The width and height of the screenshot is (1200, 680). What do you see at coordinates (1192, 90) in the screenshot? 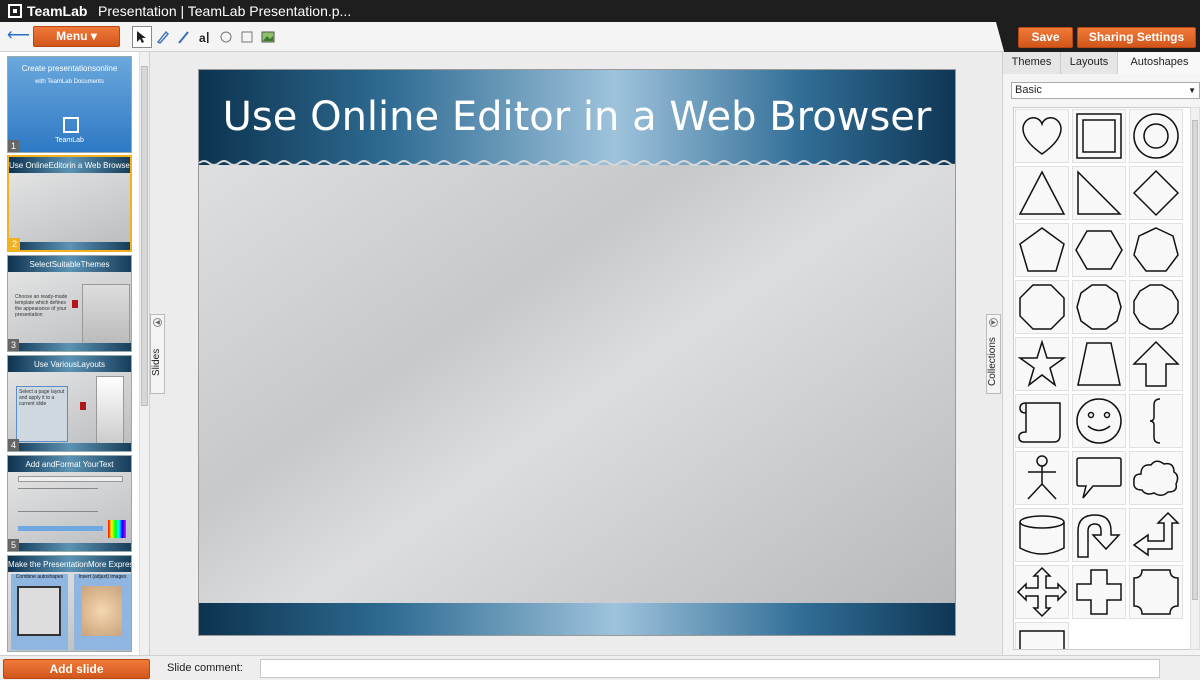
I see `chevron-down-icon: ▼` at bounding box center [1192, 90].